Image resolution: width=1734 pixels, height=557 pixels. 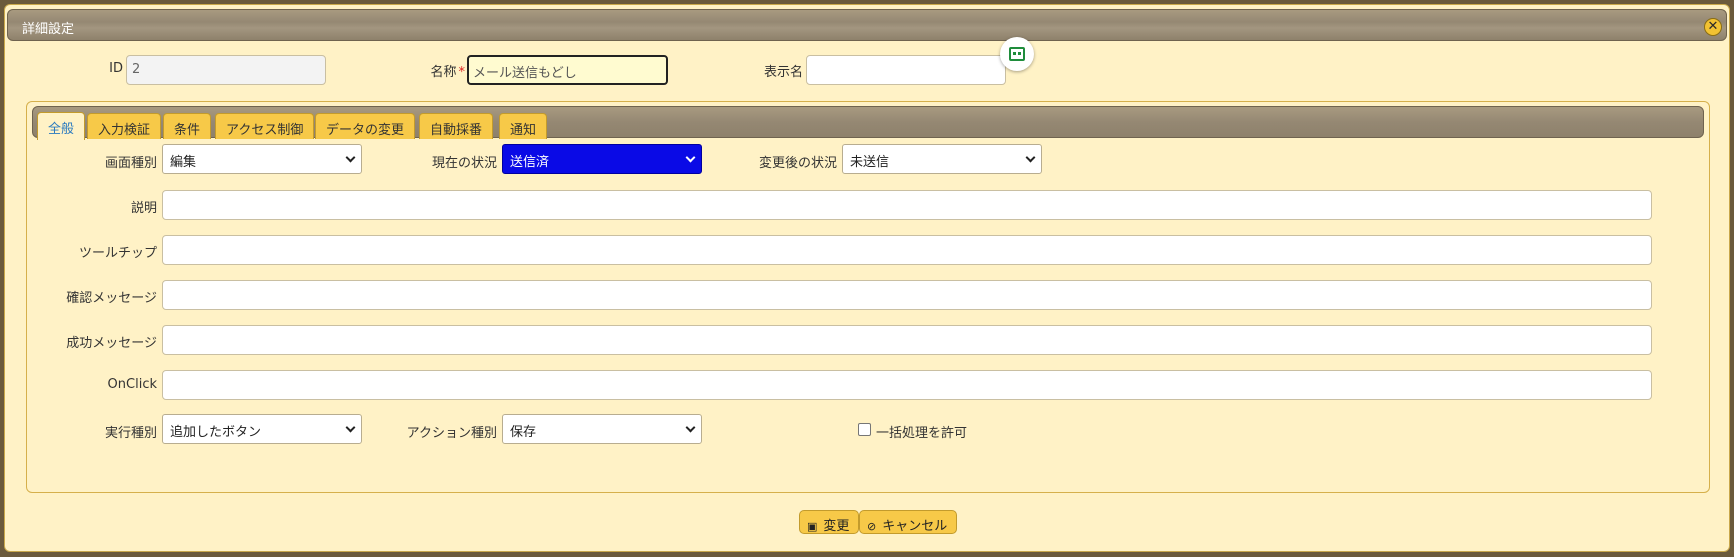 What do you see at coordinates (523, 126) in the screenshot?
I see `tab-notification: 通知` at bounding box center [523, 126].